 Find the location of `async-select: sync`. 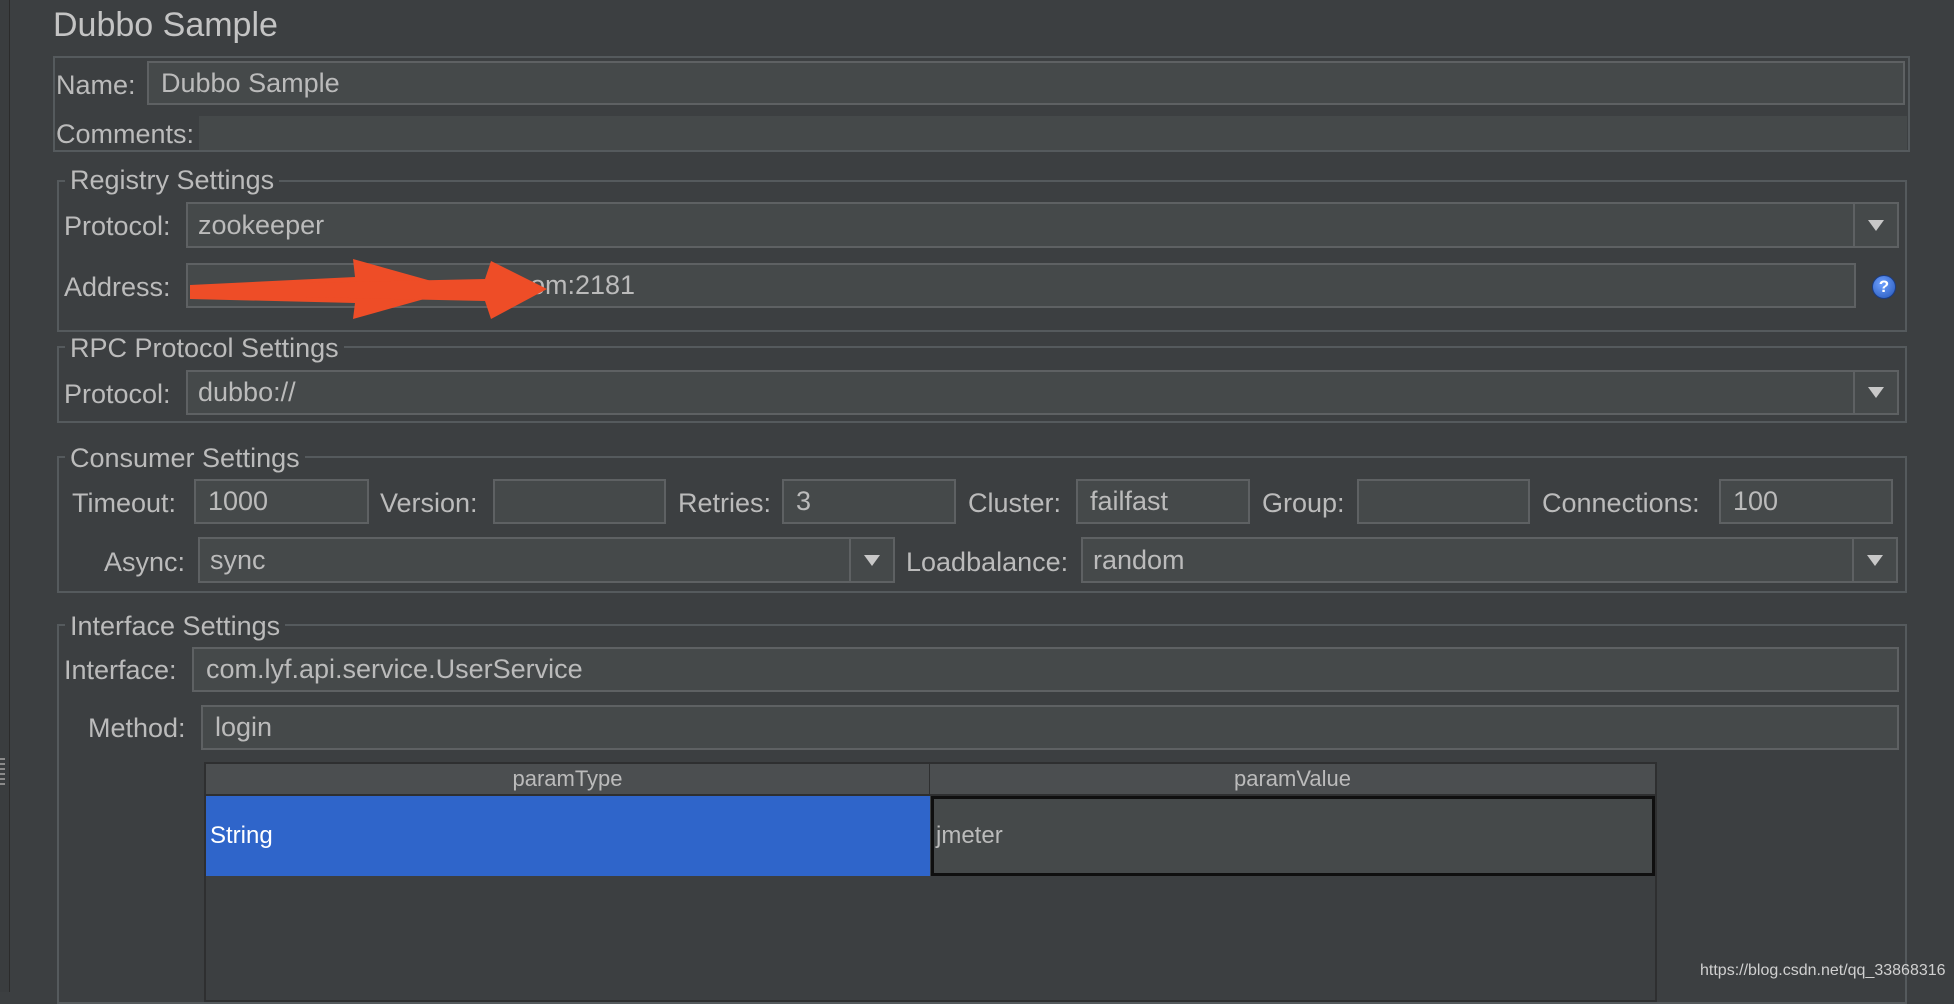

async-select: sync is located at coordinates (546, 560).